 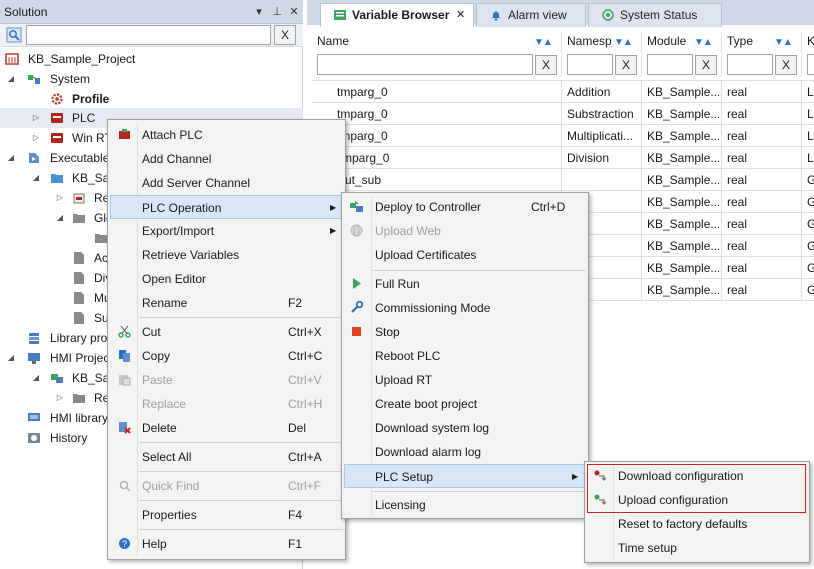 I want to click on menu-item-replace: Replace Ctrl+H, so click(x=226, y=404).